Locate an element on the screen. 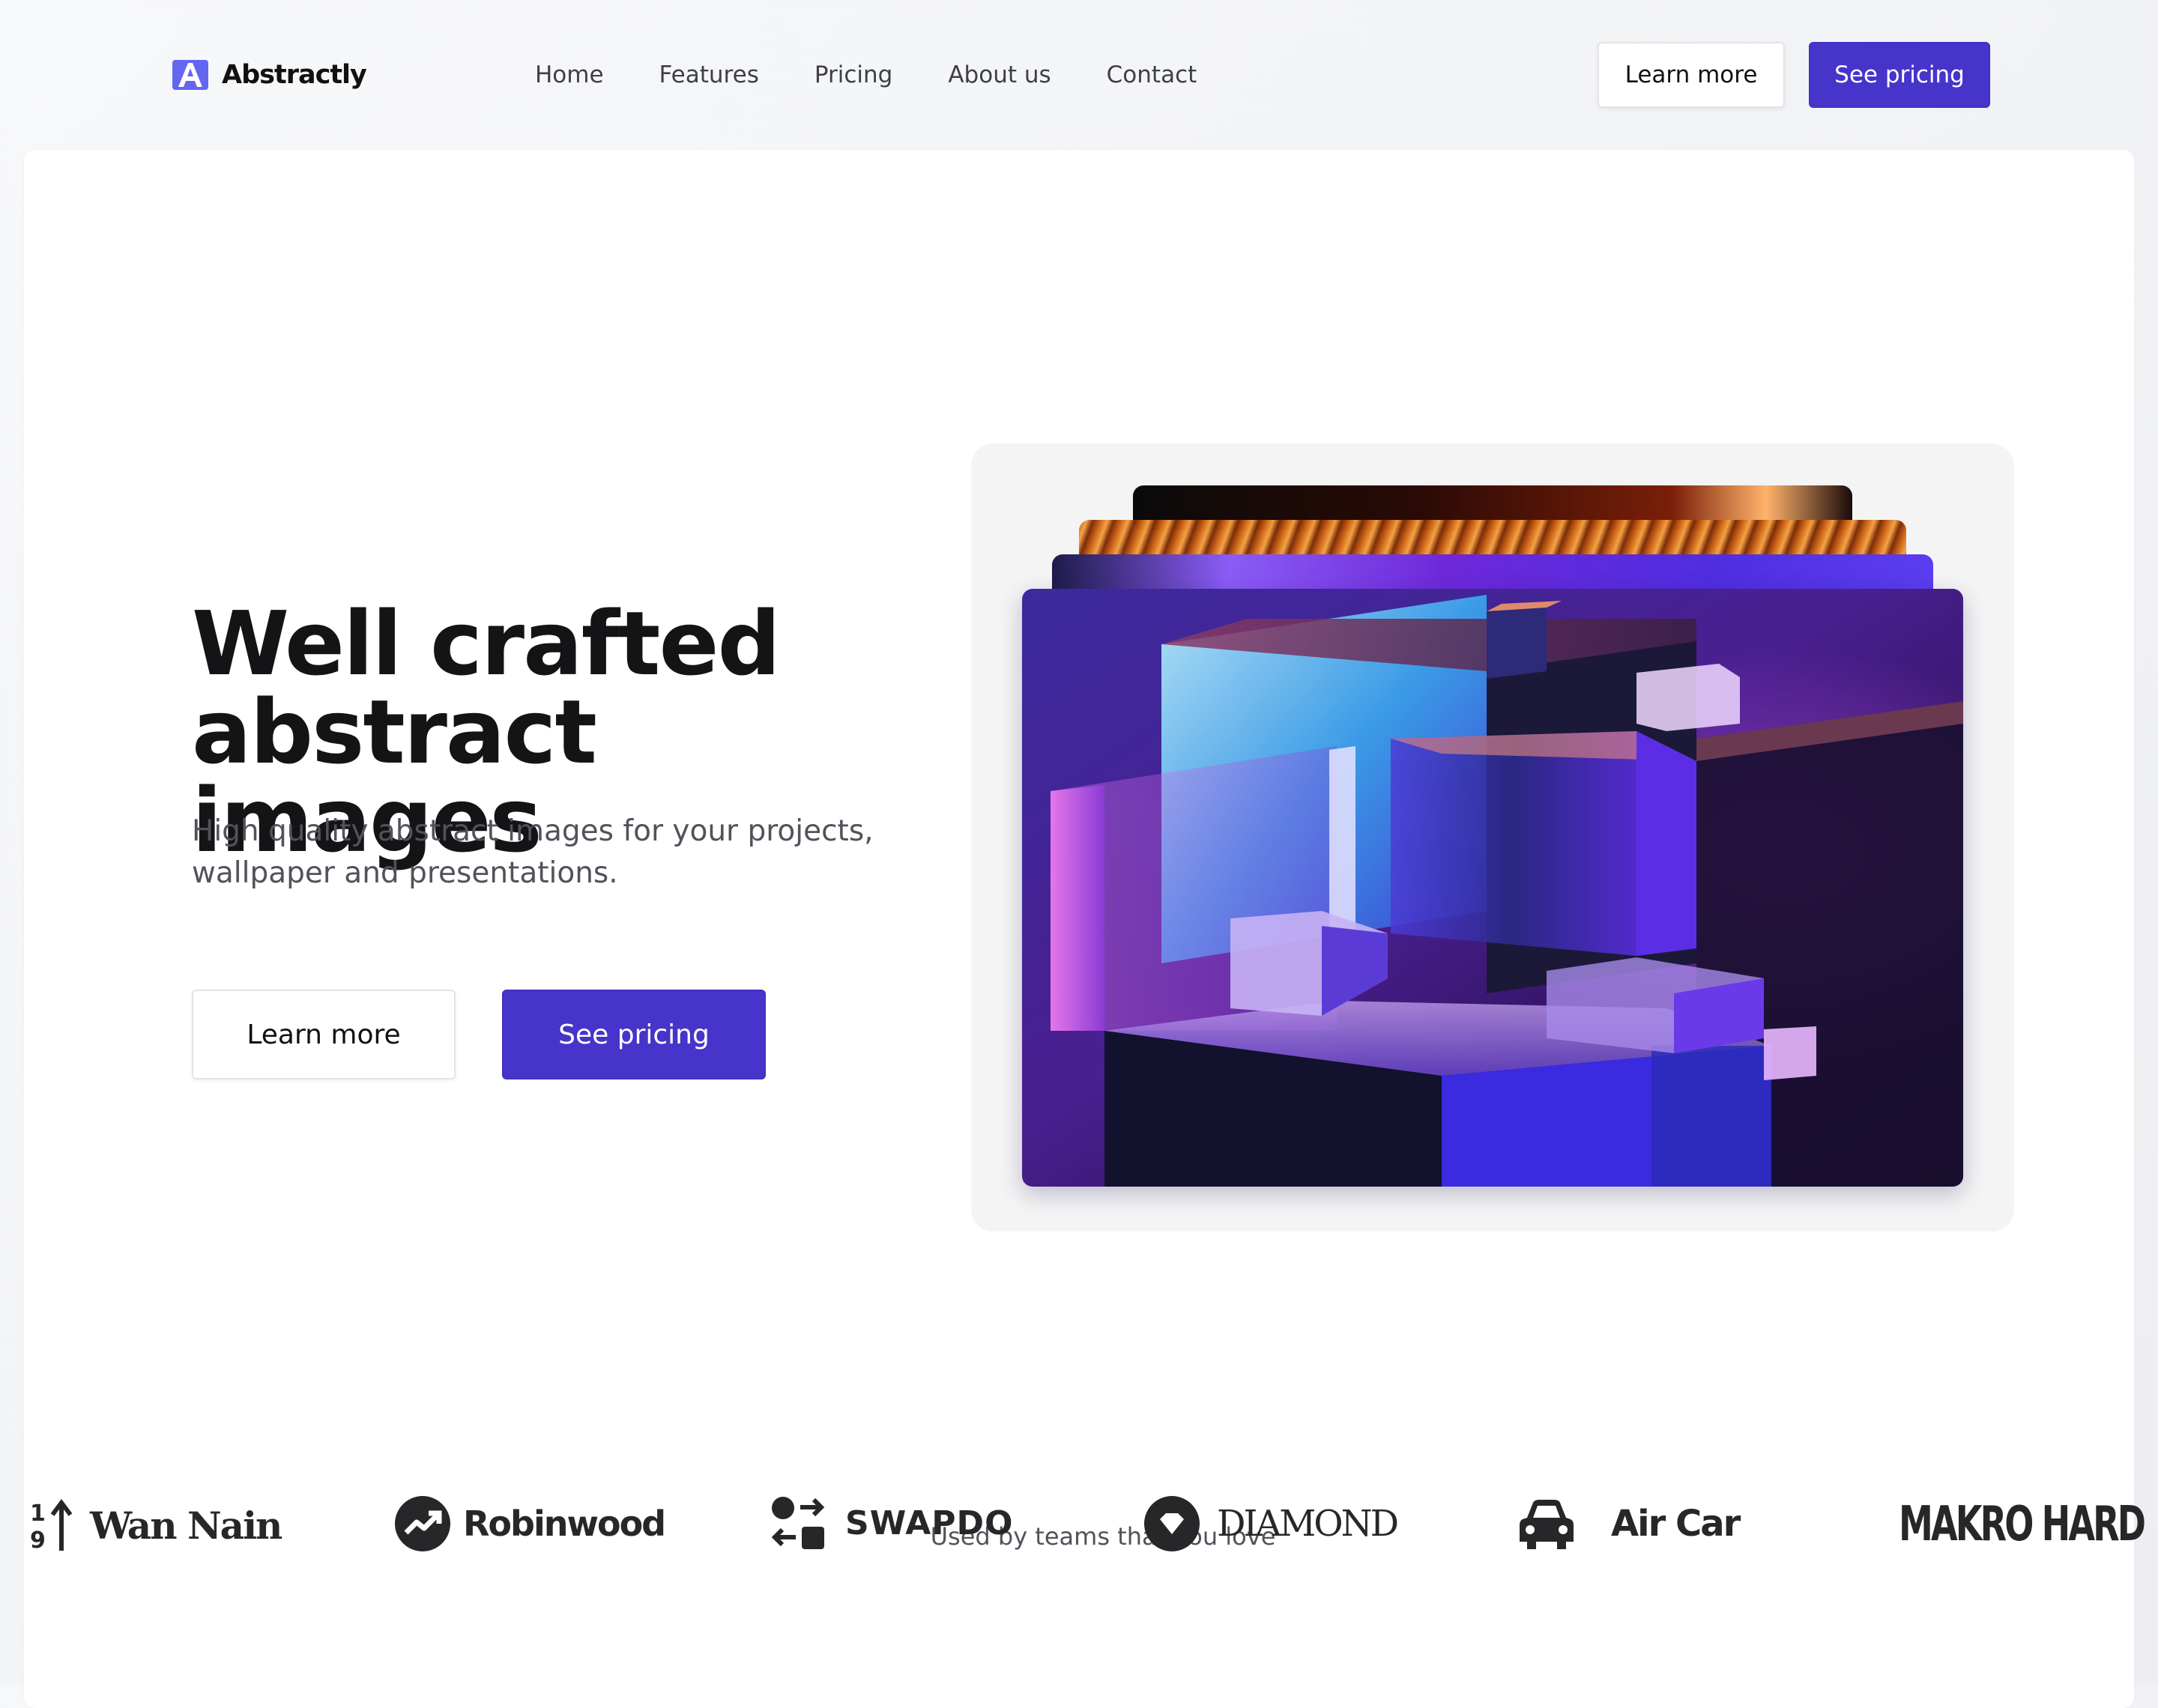 Image resolution: width=2158 pixels, height=1708 pixels. brand-name: Abstractly is located at coordinates (294, 75).